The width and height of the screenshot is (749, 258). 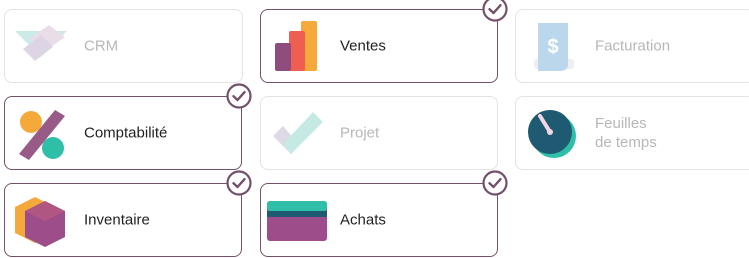 I want to click on app-card-ventes: Ventes, so click(x=384, y=41).